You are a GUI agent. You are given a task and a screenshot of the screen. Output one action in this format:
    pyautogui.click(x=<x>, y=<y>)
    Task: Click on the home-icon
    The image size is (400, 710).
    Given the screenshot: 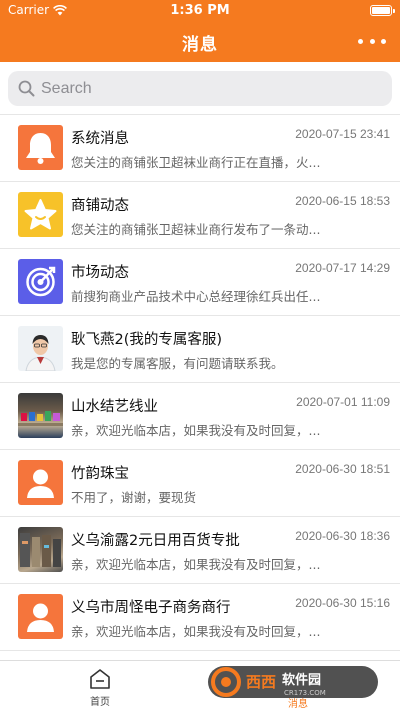 What is the action you would take?
    pyautogui.click(x=100, y=679)
    